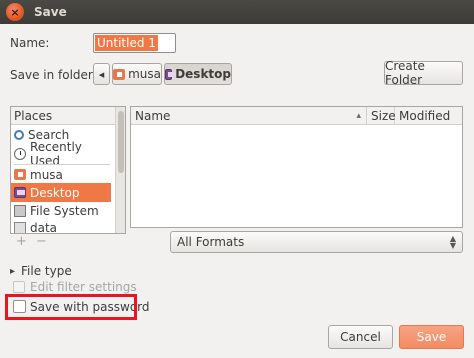 The width and height of the screenshot is (474, 358). What do you see at coordinates (71, 307) in the screenshot?
I see `highlight-annotation` at bounding box center [71, 307].